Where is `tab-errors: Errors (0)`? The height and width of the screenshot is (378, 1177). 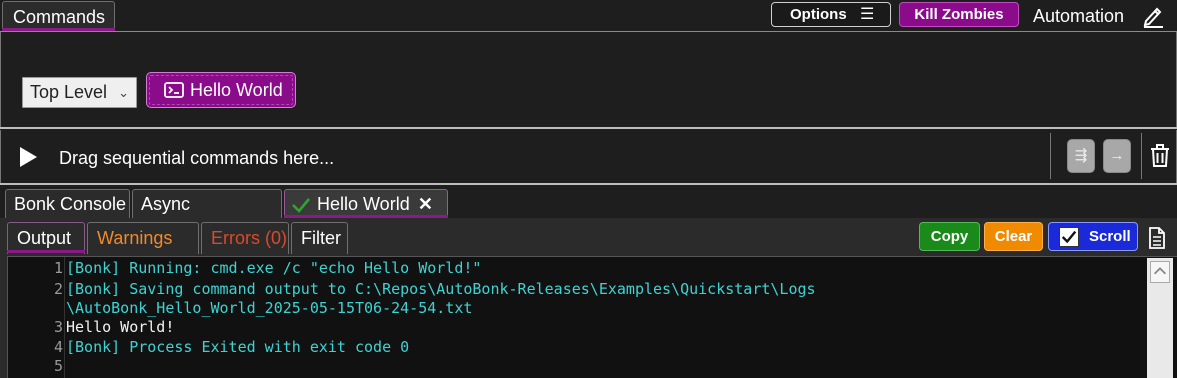
tab-errors: Errors (0) is located at coordinates (245, 238).